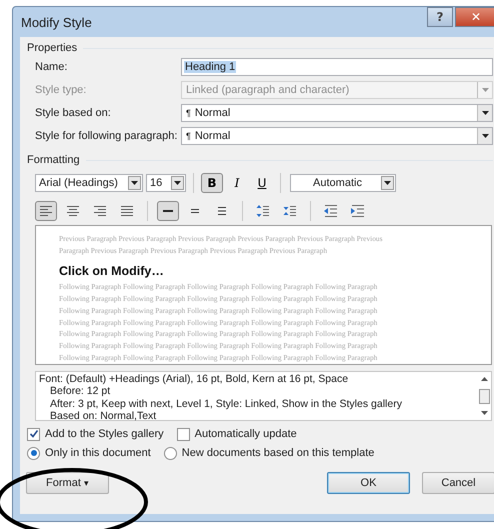 The width and height of the screenshot is (494, 529). I want to click on scroll-up-icon, so click(484, 379).